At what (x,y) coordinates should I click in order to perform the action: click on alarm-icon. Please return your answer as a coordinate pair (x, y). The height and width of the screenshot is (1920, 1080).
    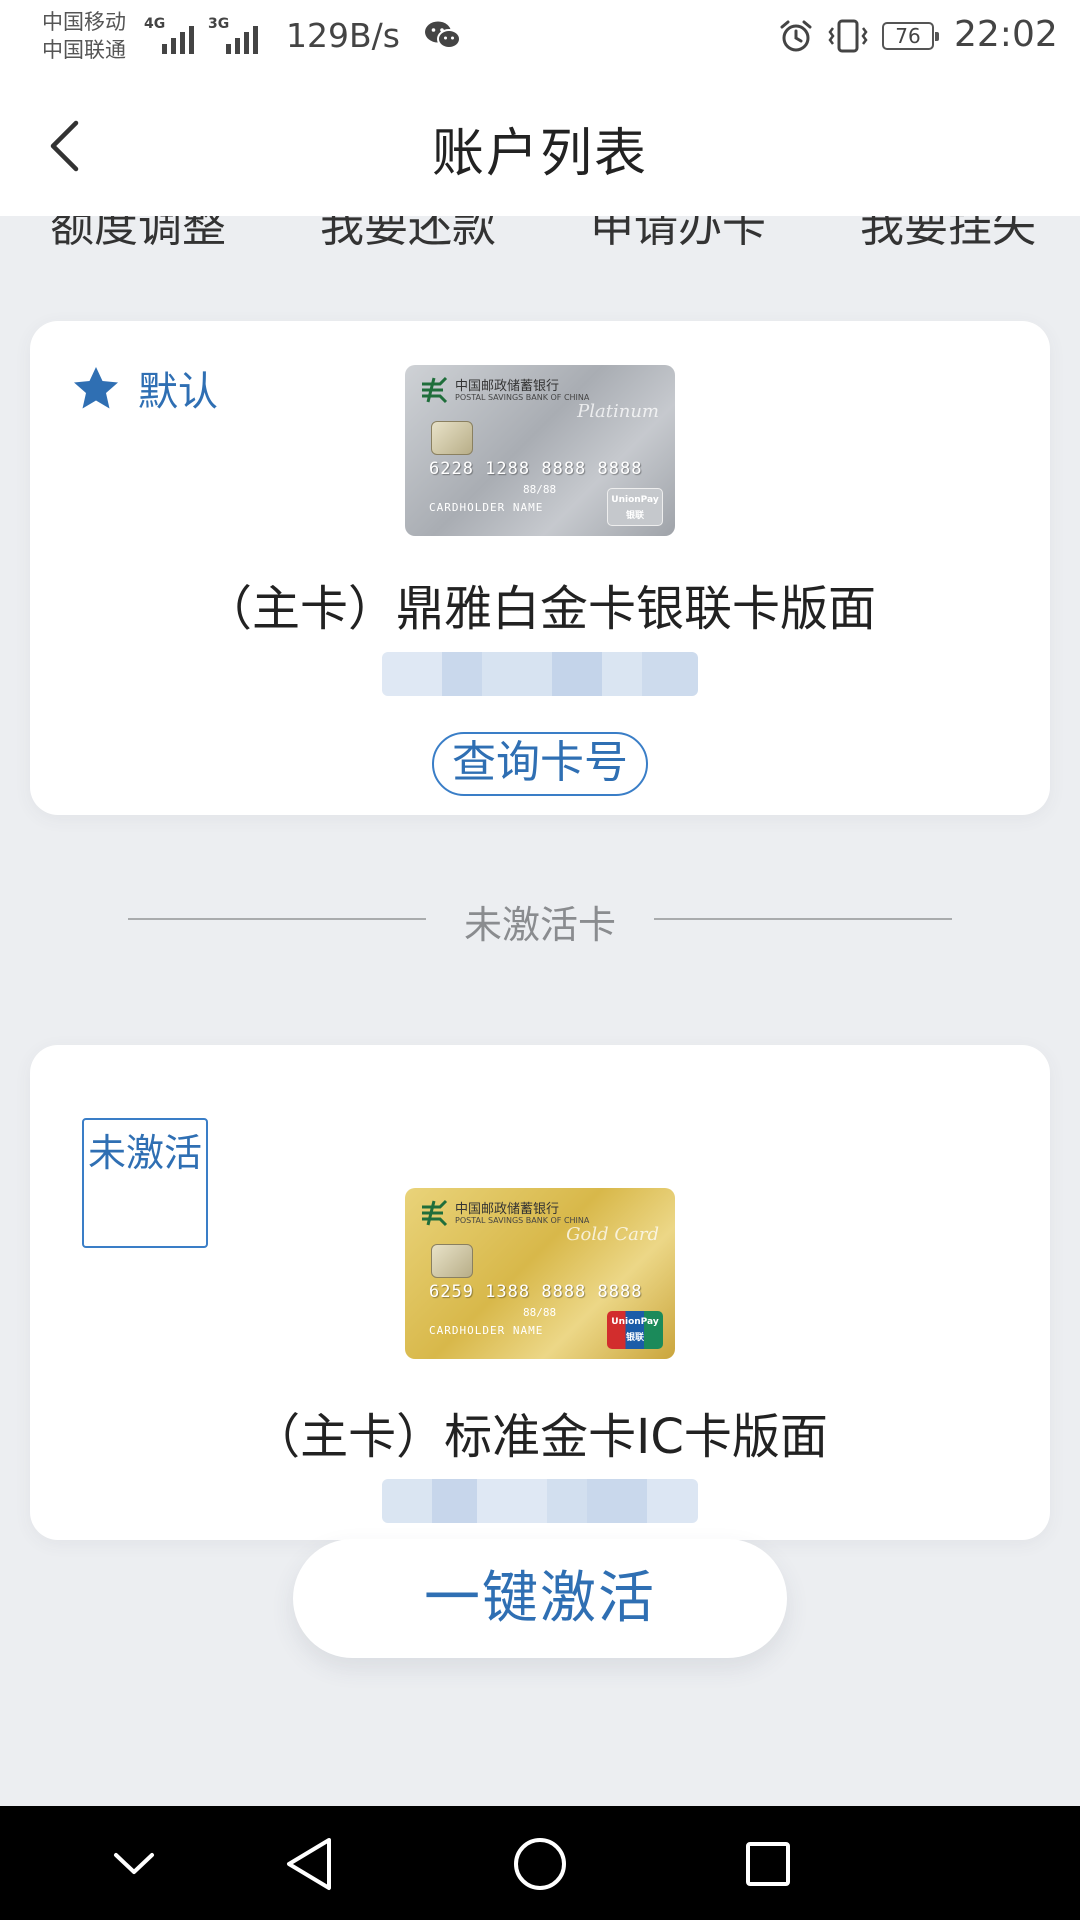
    Looking at the image, I should click on (796, 36).